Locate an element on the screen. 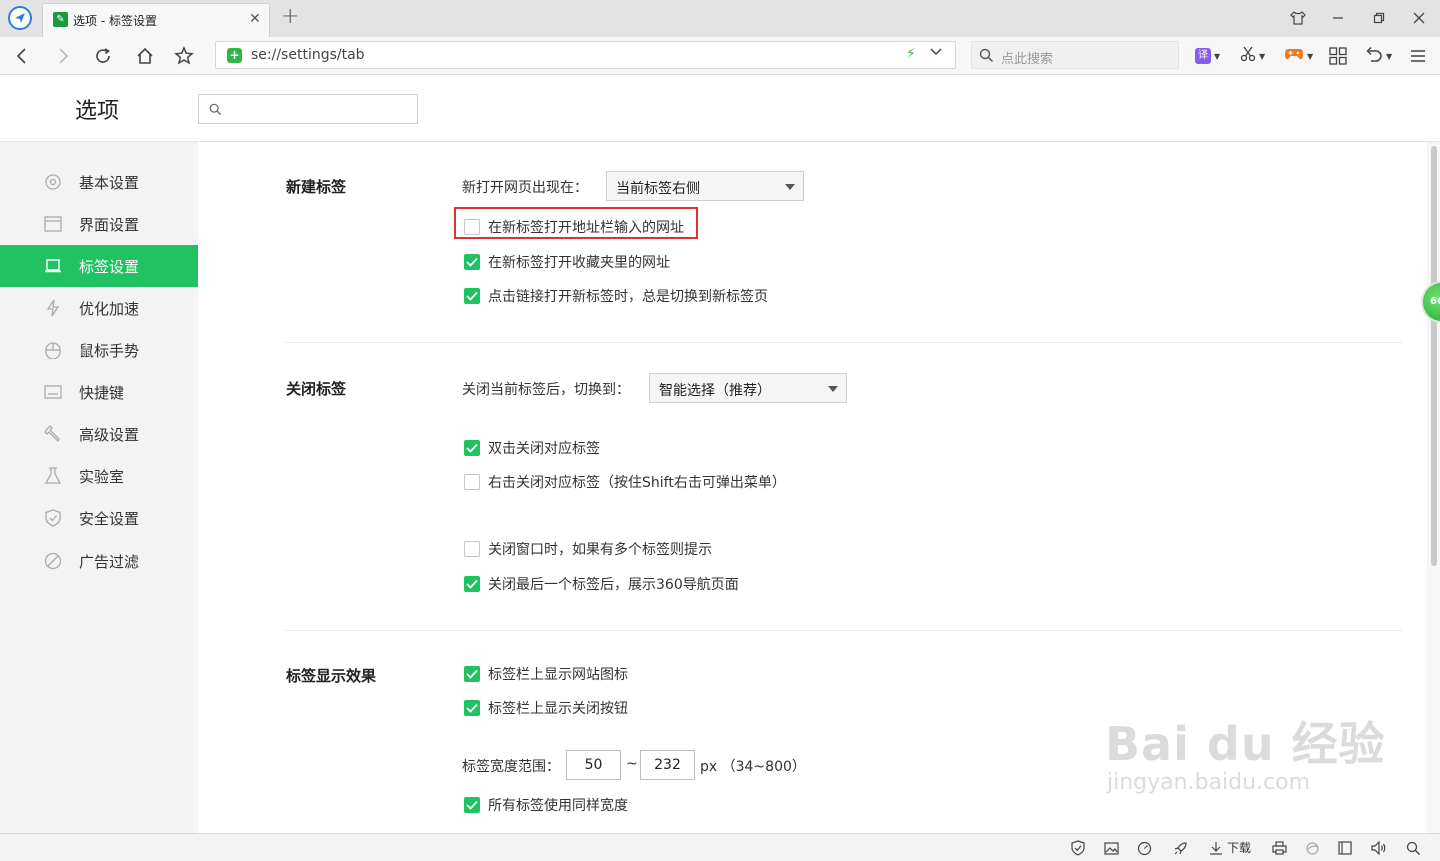 Image resolution: width=1440 pixels, height=861 pixels. url-dropdown-icon is located at coordinates (936, 54).